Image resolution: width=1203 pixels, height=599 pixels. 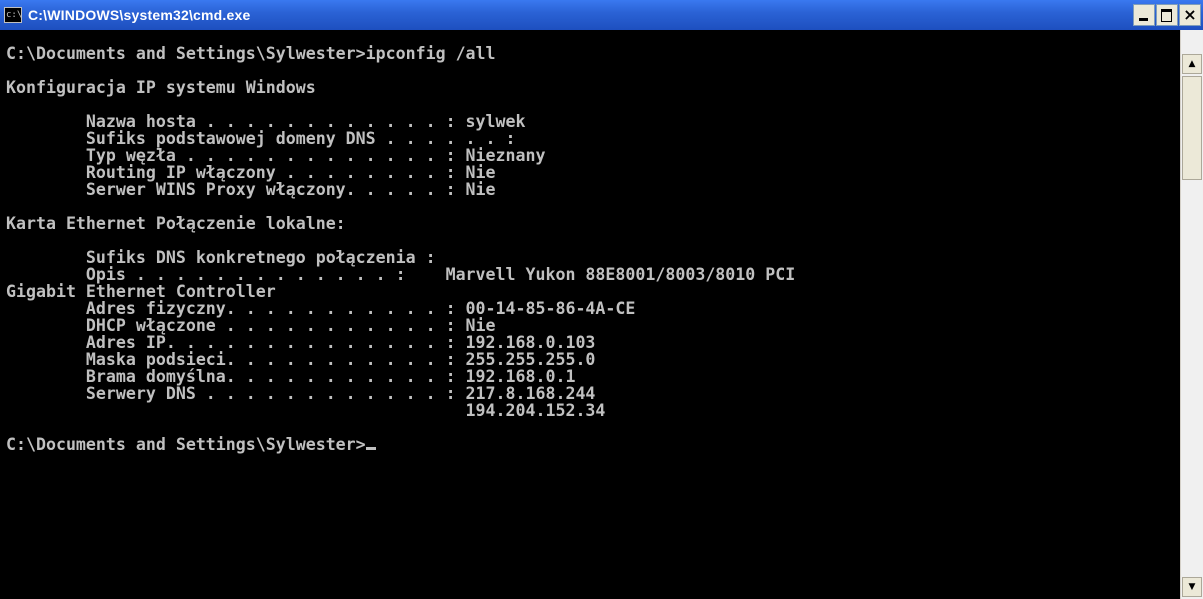 What do you see at coordinates (176, 223) in the screenshot?
I see `console-line: Karta Ethernet Połączenie lokalne:` at bounding box center [176, 223].